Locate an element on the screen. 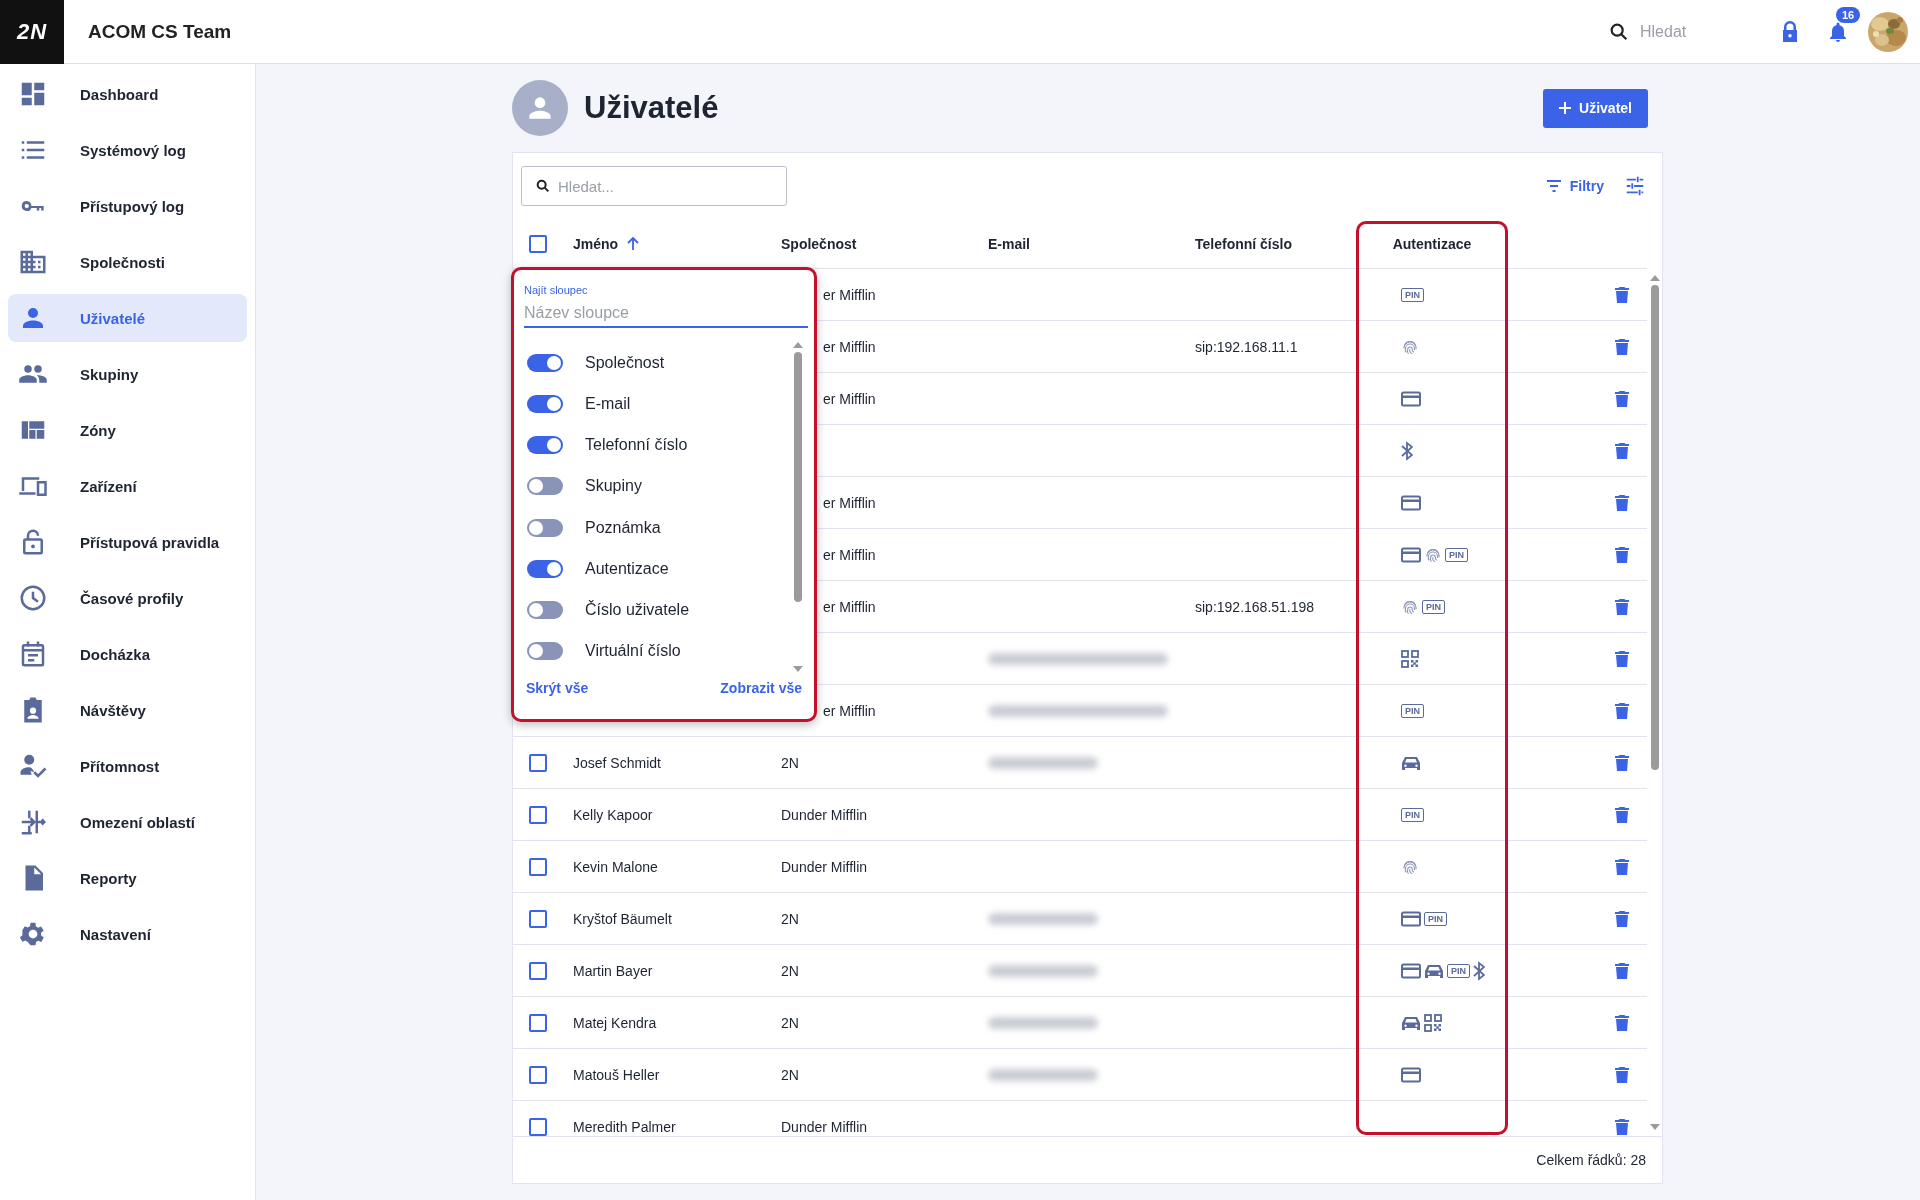  sidebar-item: Společnosti is located at coordinates (127, 262).